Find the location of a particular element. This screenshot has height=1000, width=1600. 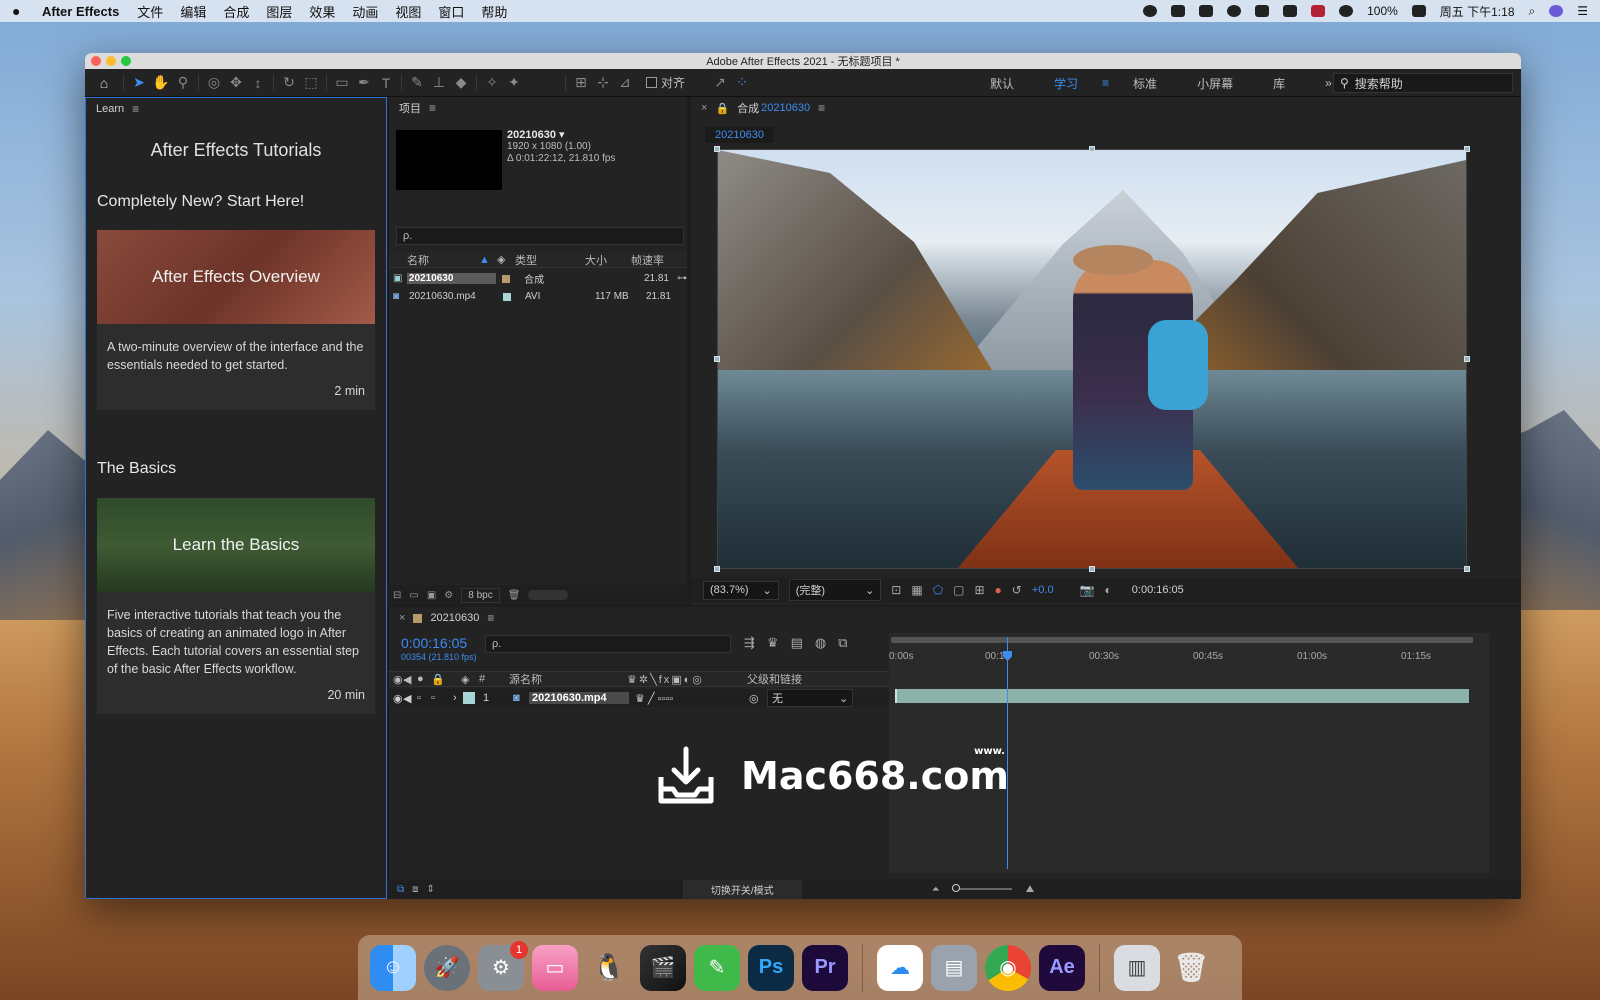

photoshop-icon: Ps is located at coordinates (771, 967).